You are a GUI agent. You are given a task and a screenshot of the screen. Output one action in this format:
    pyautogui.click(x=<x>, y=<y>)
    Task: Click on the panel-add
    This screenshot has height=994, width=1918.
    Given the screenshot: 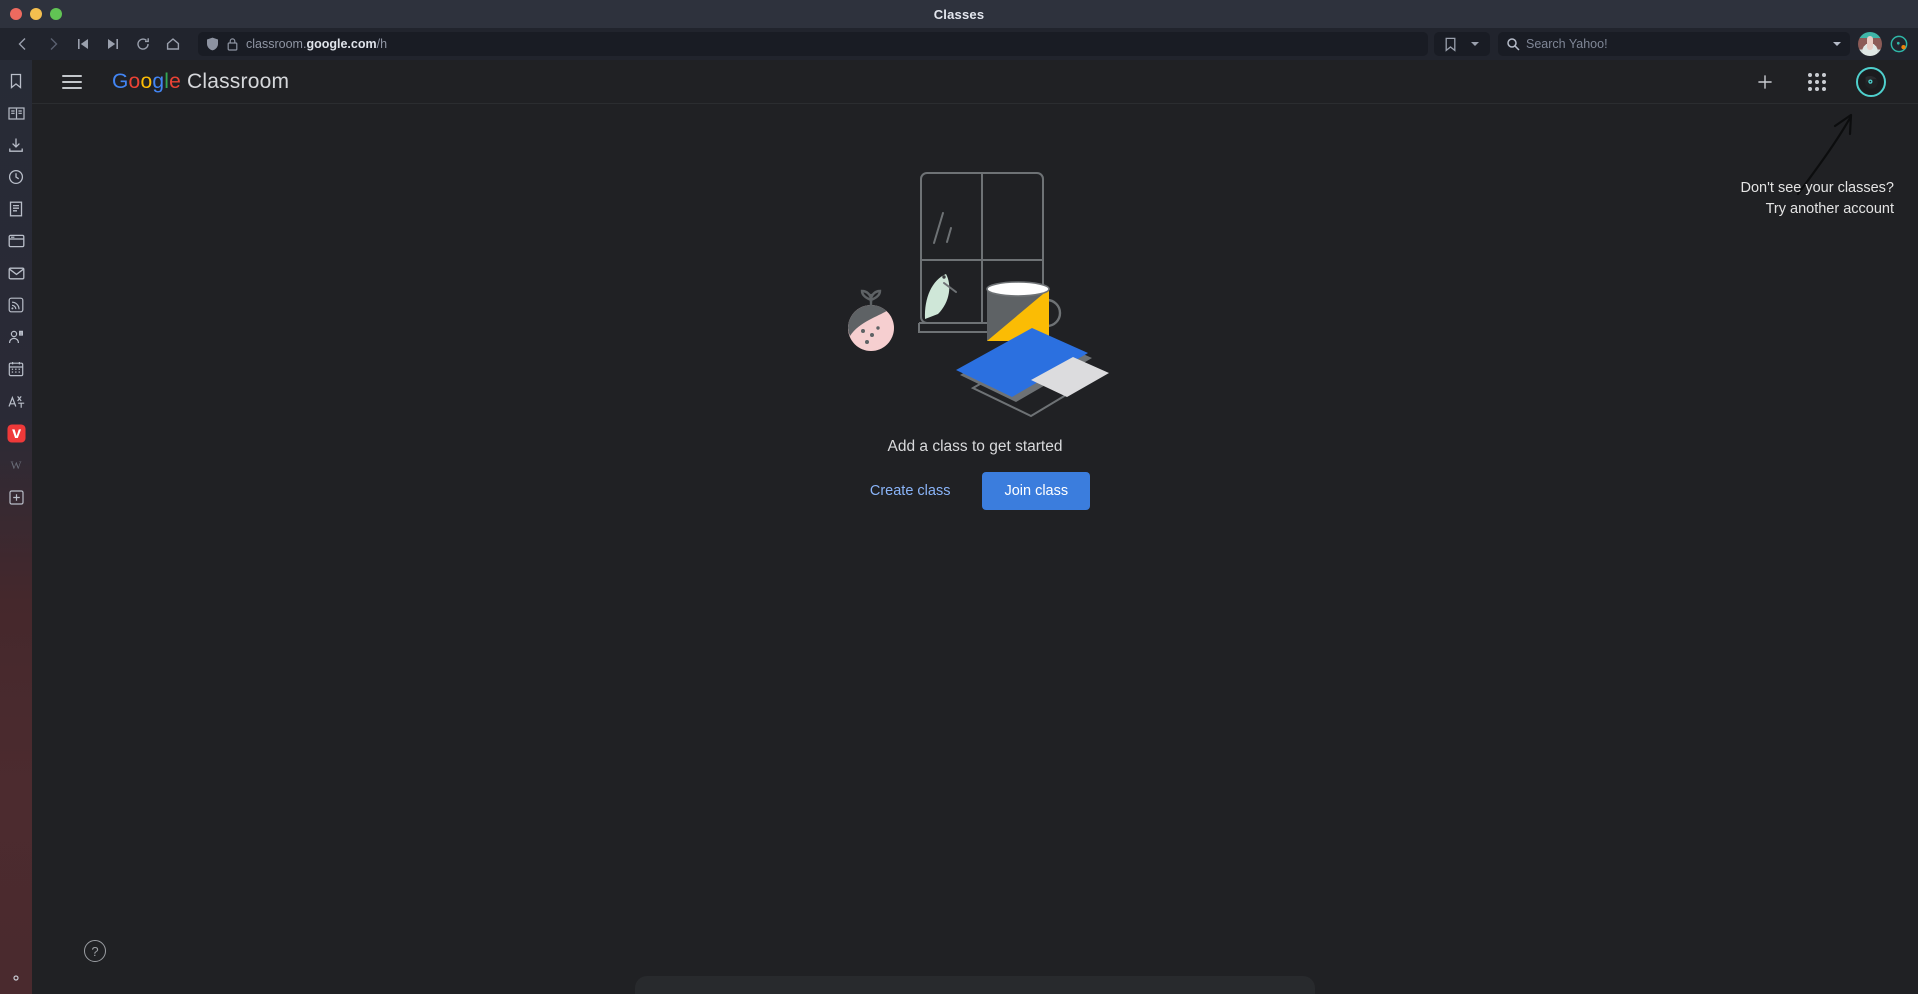 What is the action you would take?
    pyautogui.click(x=16, y=497)
    